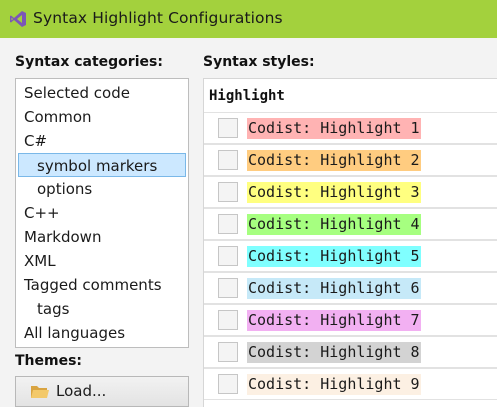  Describe the element at coordinates (334, 256) in the screenshot. I see `style-sample: Codist: Highlight 5` at that location.